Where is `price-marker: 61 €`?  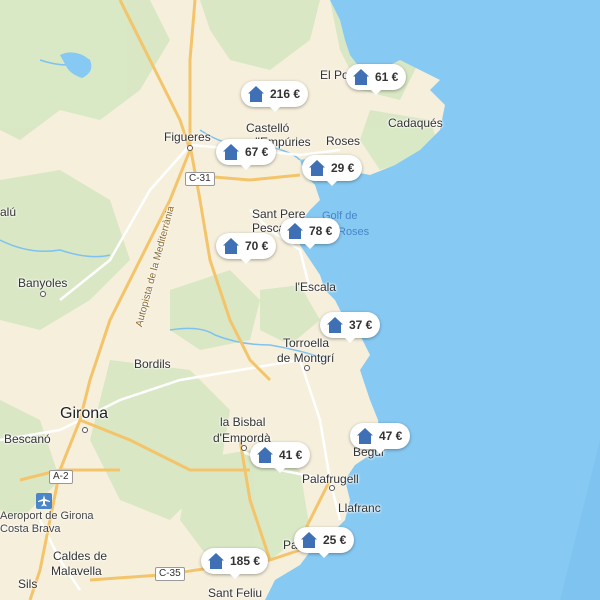
price-marker: 61 € is located at coordinates (376, 79).